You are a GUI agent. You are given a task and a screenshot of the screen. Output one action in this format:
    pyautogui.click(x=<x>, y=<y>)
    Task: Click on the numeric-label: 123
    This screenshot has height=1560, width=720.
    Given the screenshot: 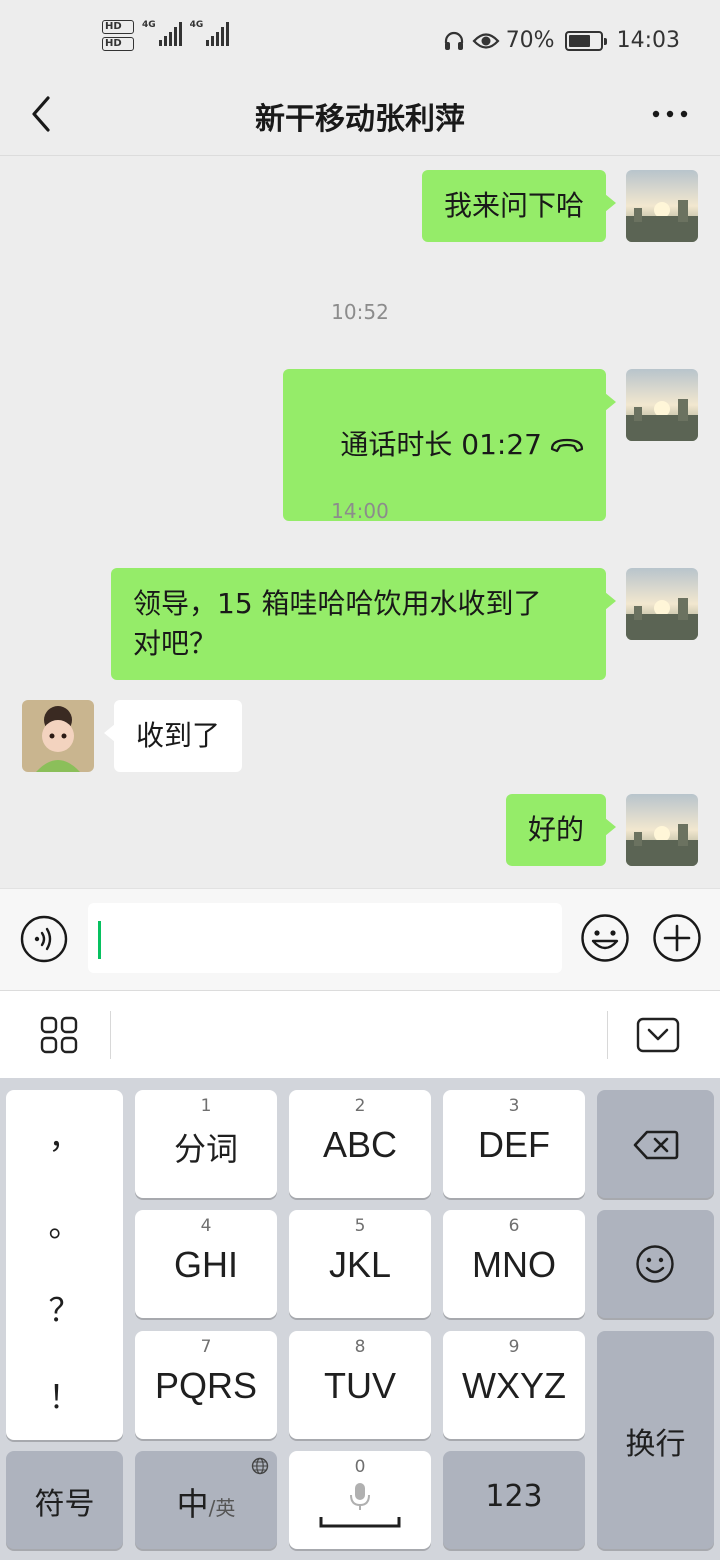 What is the action you would take?
    pyautogui.click(x=514, y=1496)
    